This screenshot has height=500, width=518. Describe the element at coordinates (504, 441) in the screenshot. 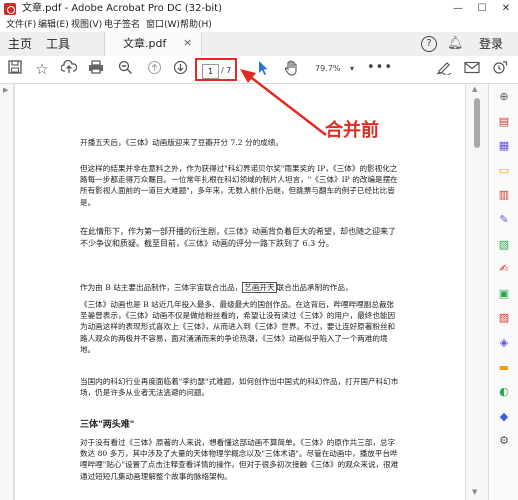

I see `more-tools-icon: ⚙` at that location.